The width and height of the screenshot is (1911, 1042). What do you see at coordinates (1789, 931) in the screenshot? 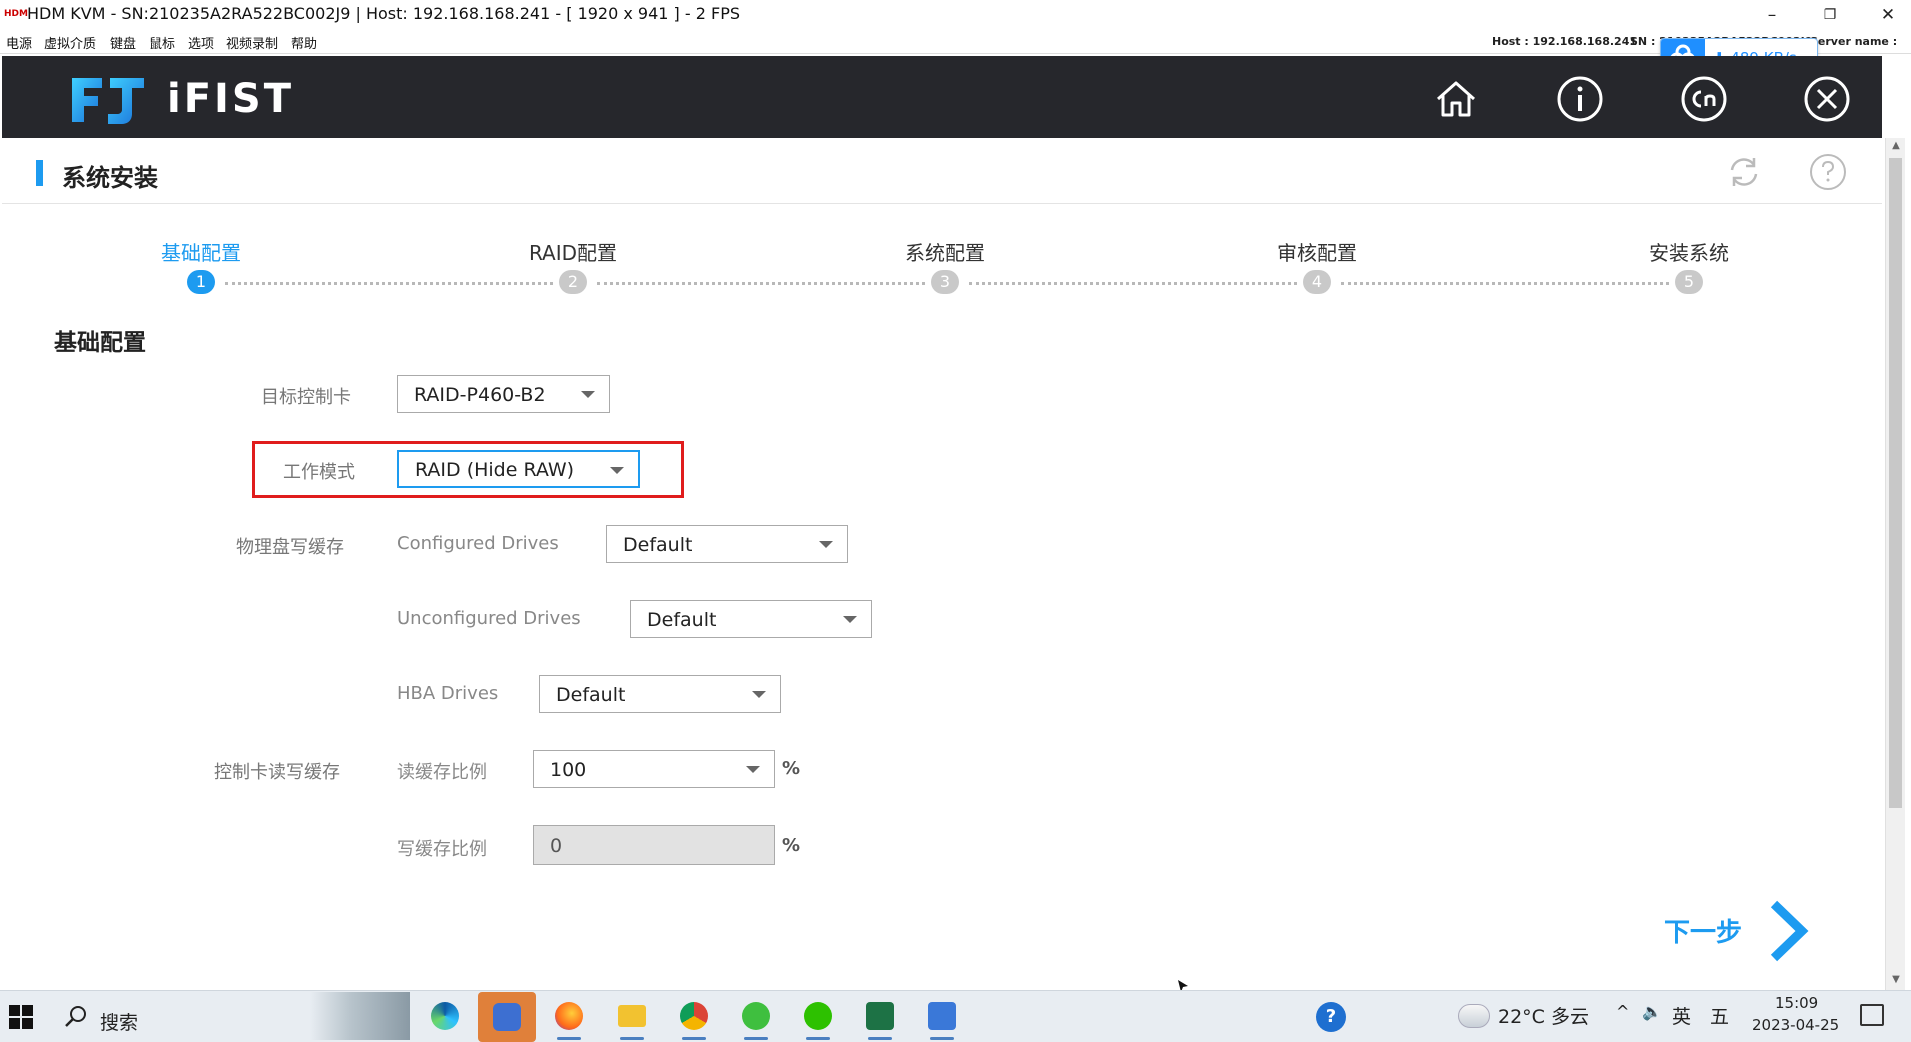
I see `chevron-right-icon` at bounding box center [1789, 931].